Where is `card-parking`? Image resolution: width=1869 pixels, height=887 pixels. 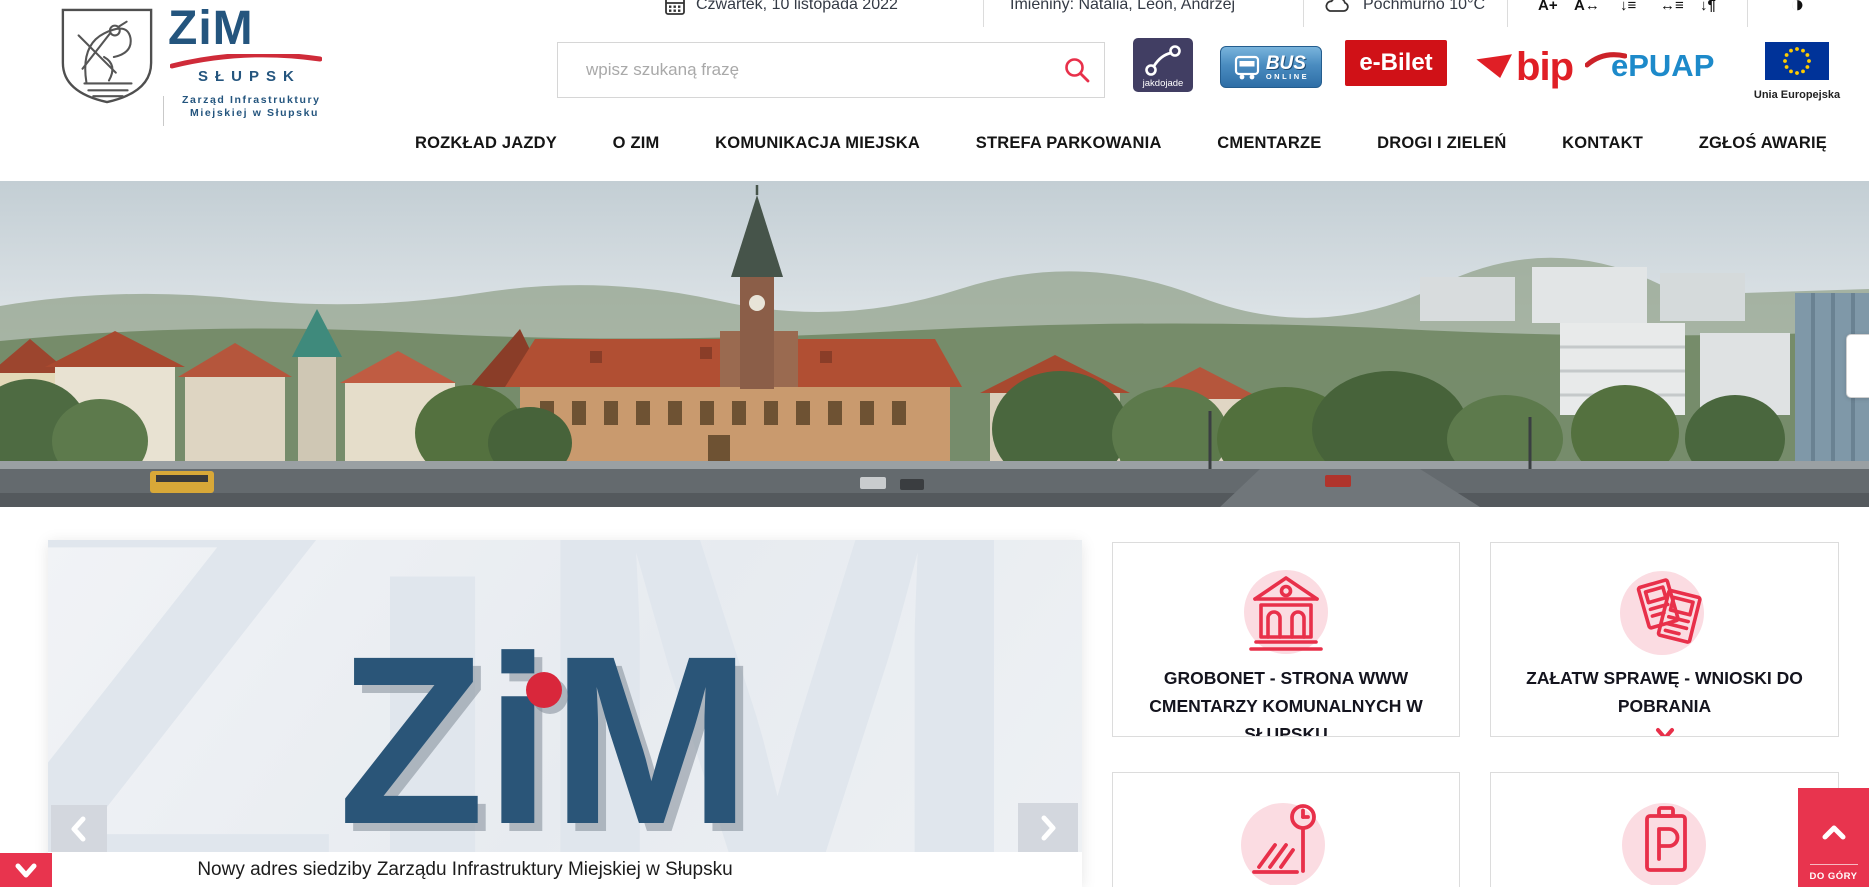
card-parking is located at coordinates (1664, 829).